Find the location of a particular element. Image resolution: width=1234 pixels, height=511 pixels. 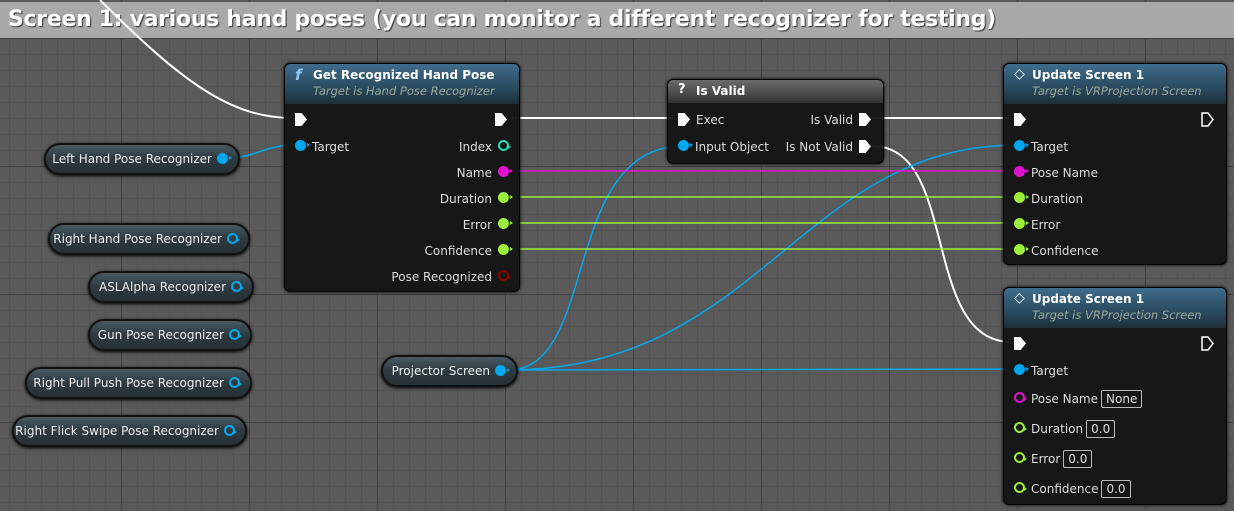

var-label: Gun Pose Recognizer is located at coordinates (160, 335).